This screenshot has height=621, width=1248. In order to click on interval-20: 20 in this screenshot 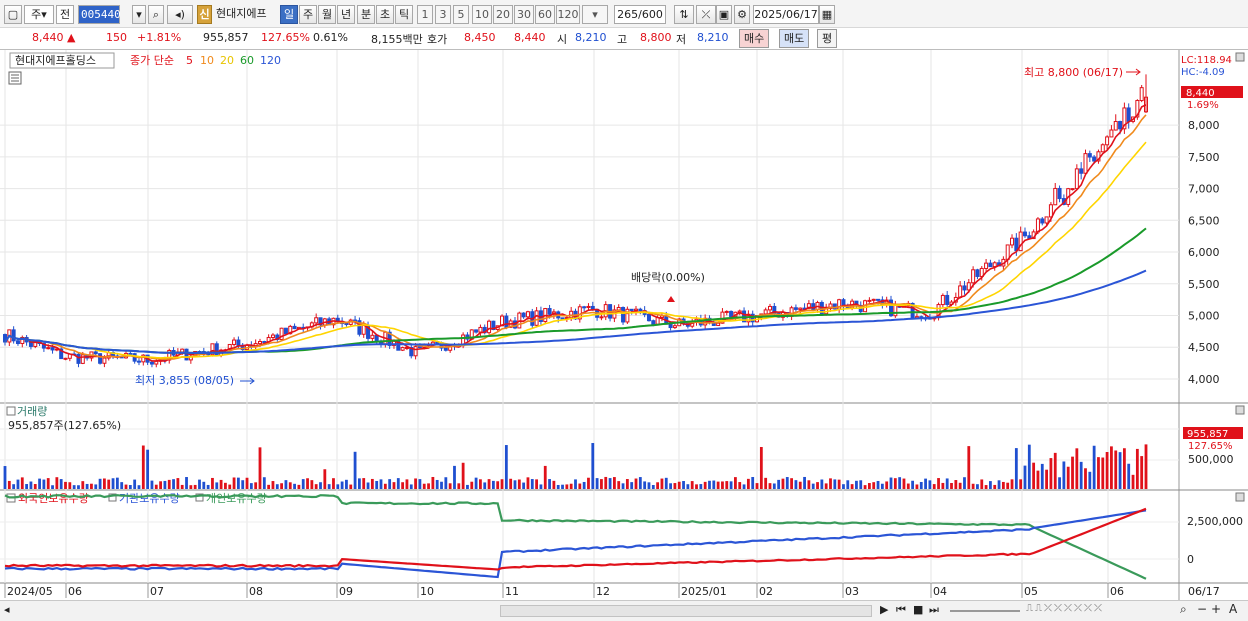, I will do `click(503, 14)`.